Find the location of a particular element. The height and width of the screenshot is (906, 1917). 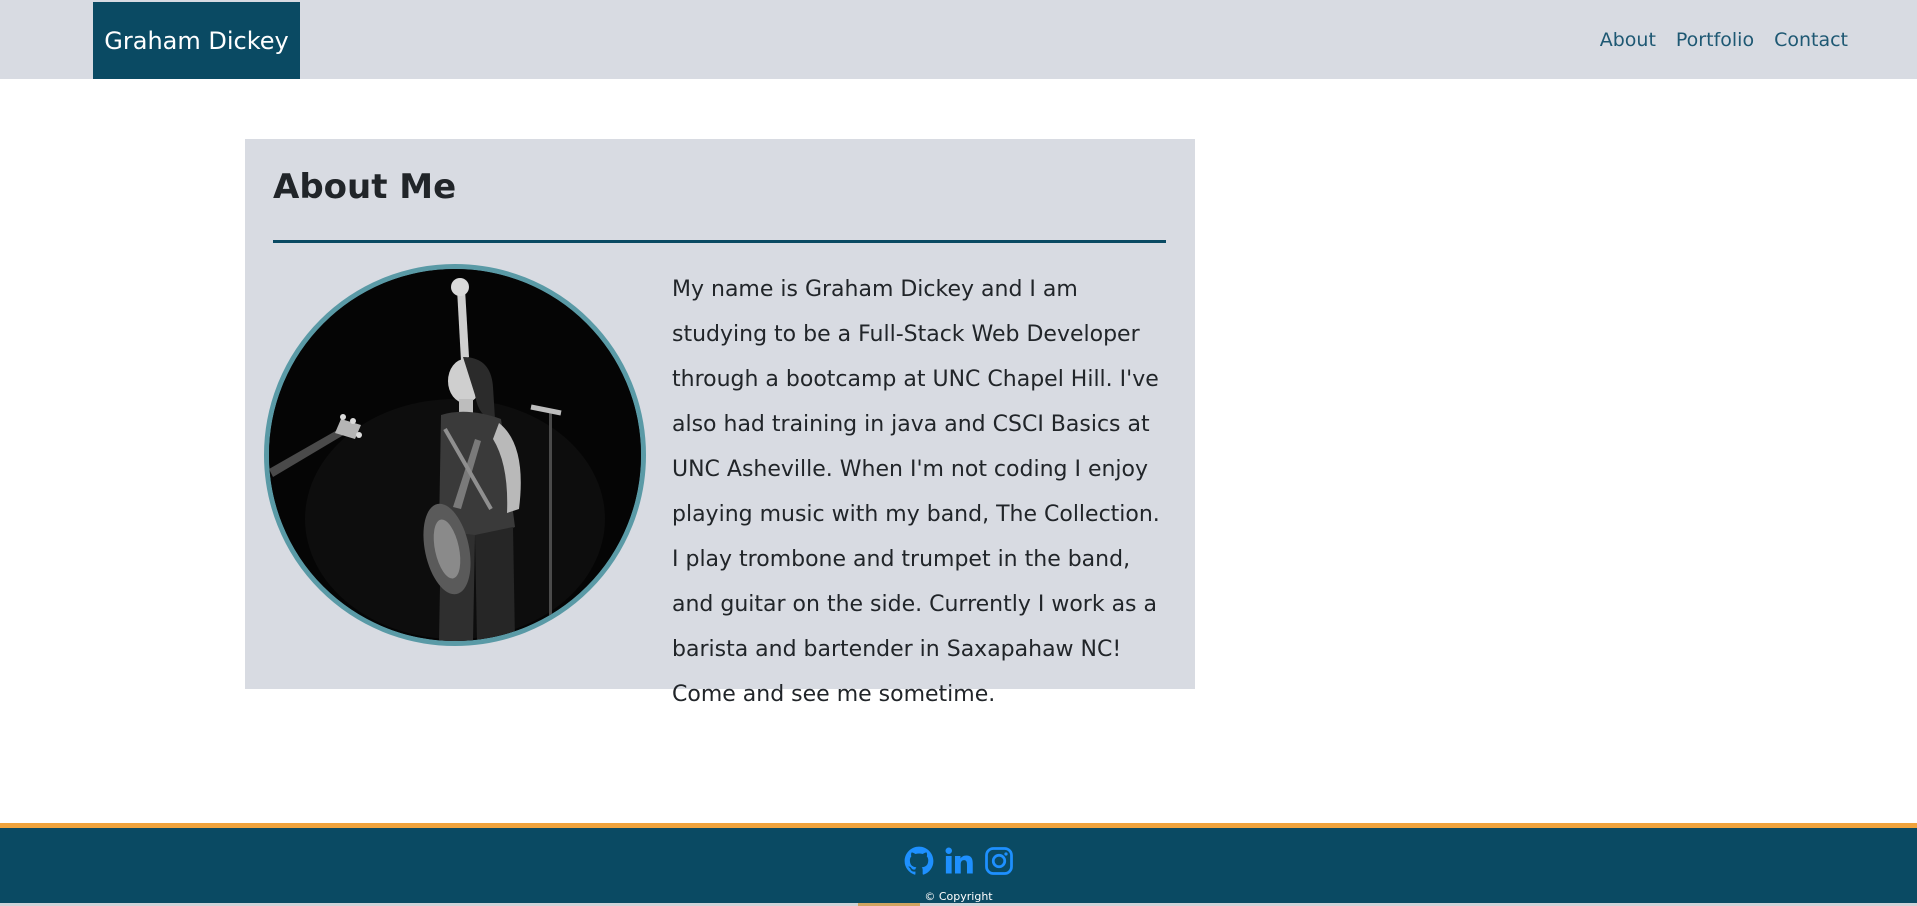

nav-link-contact: Contact is located at coordinates (1811, 40).